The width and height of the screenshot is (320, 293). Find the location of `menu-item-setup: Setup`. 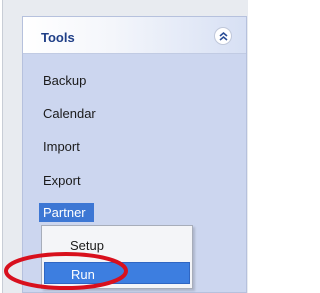

menu-item-setup: Setup is located at coordinates (117, 245).